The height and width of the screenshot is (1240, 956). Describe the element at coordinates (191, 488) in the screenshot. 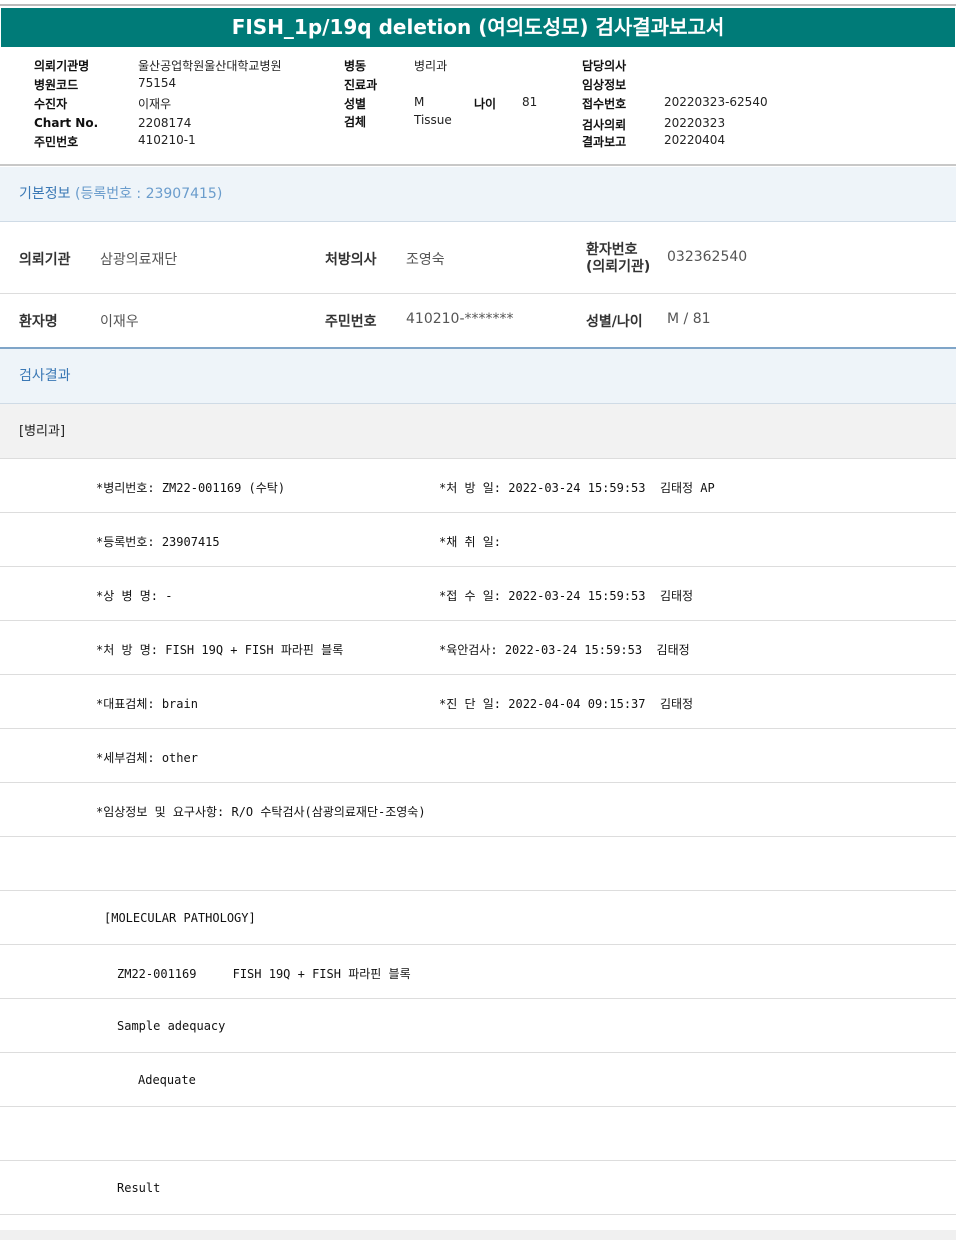

I see `result-left: *병리번호: ZM22-001169 (수탁)` at that location.